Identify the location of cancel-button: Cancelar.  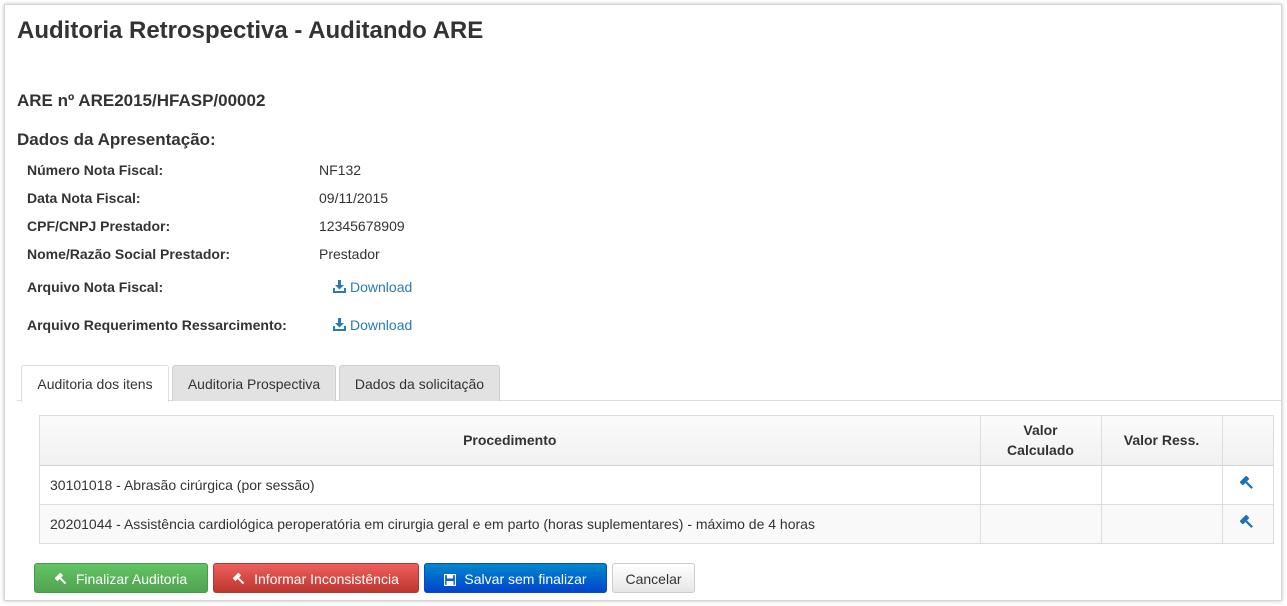
(653, 578).